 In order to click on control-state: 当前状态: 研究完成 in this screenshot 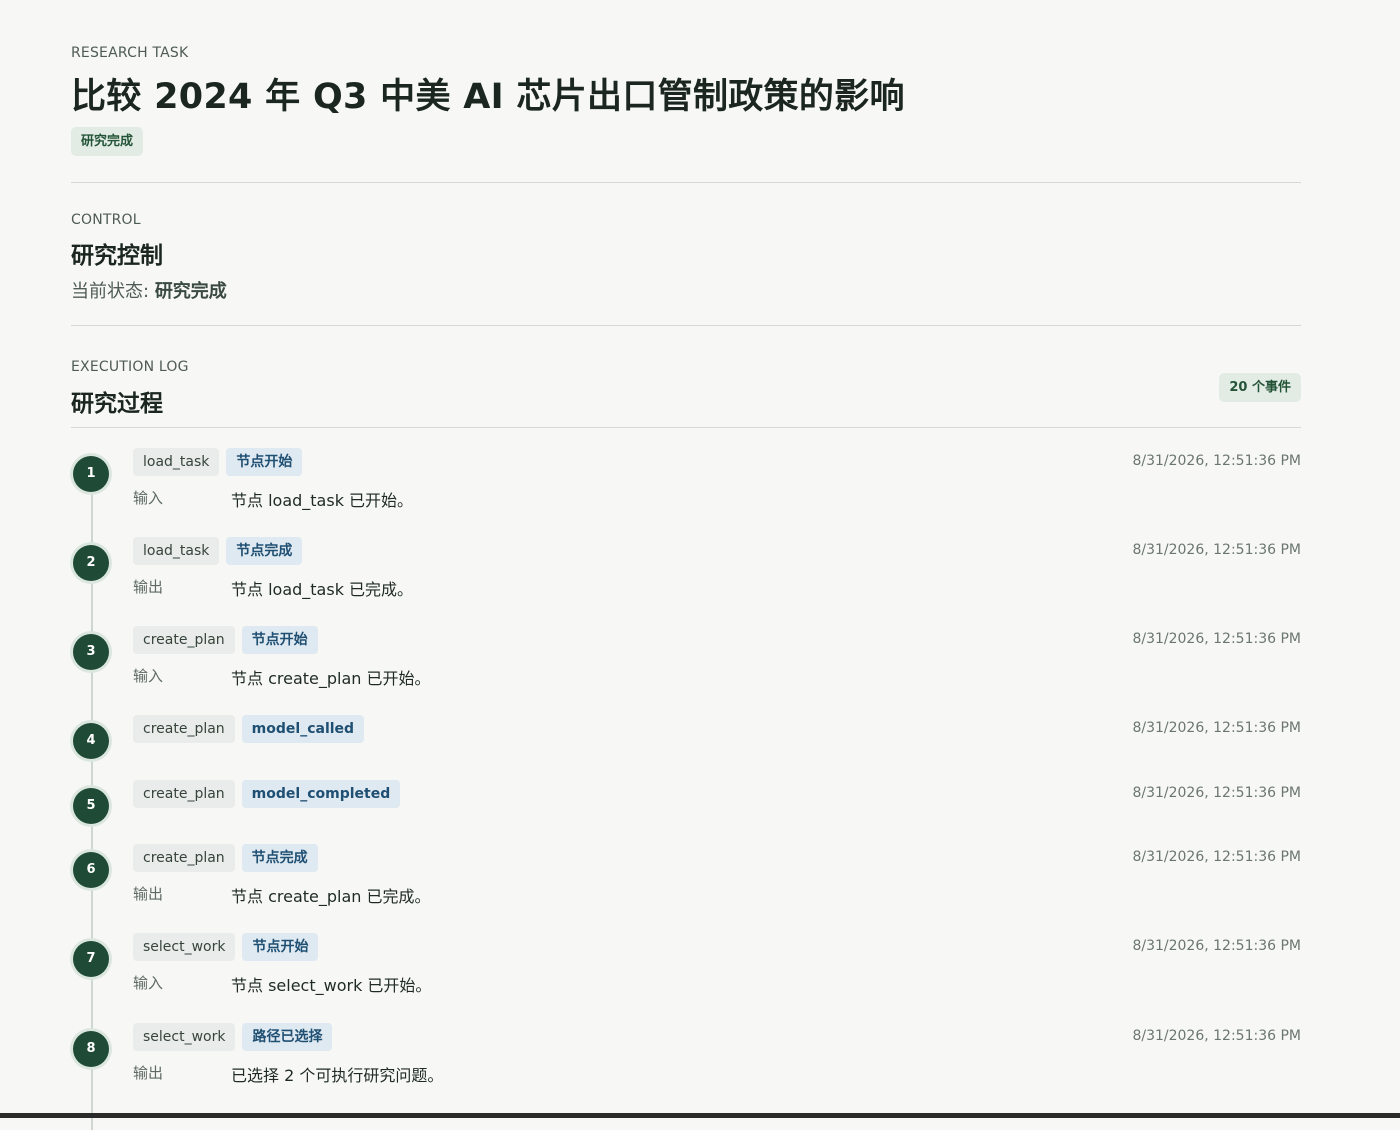, I will do `click(149, 290)`.